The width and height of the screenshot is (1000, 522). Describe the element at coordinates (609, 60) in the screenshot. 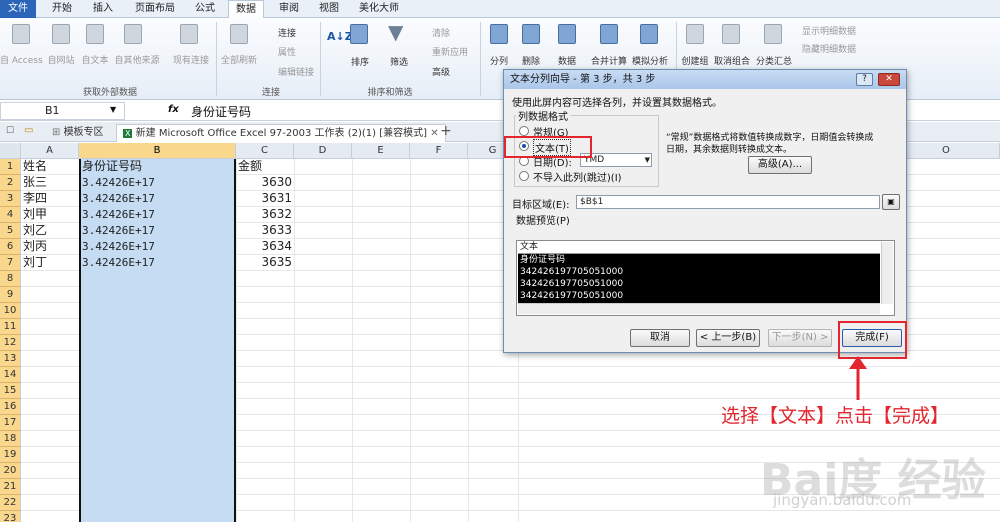

I see `consolidate-button: 合并计算` at that location.